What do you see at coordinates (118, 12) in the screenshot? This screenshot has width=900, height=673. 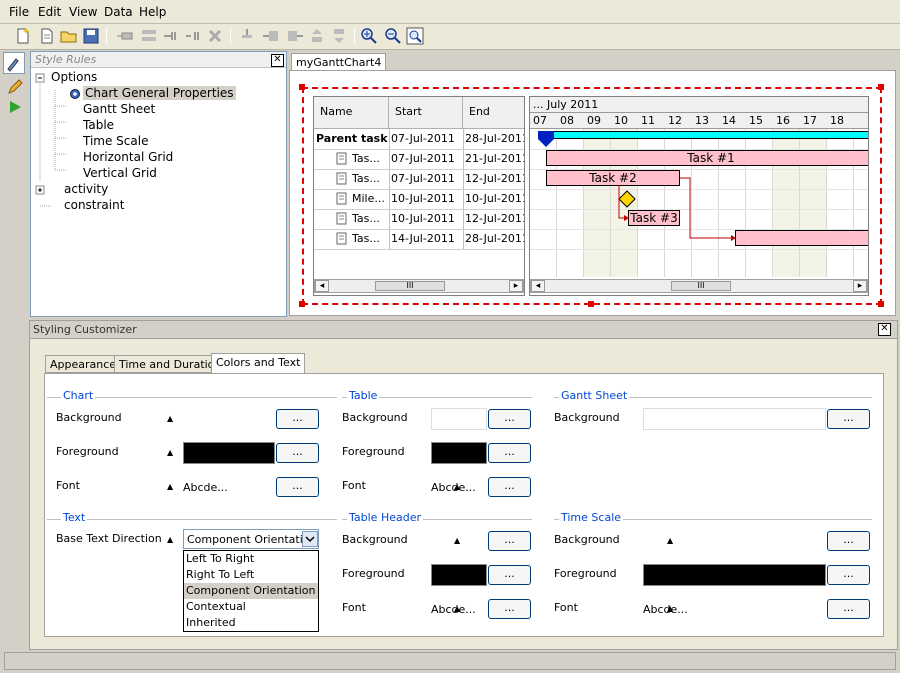 I see `menu-data: Data` at bounding box center [118, 12].